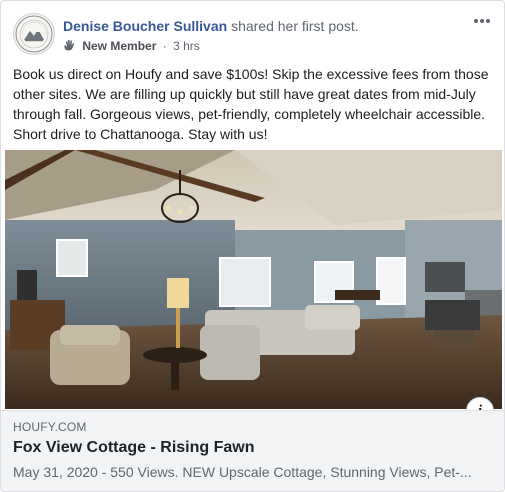 The image size is (505, 492). I want to click on post-meta: New Member · 3 hrs, so click(131, 46).